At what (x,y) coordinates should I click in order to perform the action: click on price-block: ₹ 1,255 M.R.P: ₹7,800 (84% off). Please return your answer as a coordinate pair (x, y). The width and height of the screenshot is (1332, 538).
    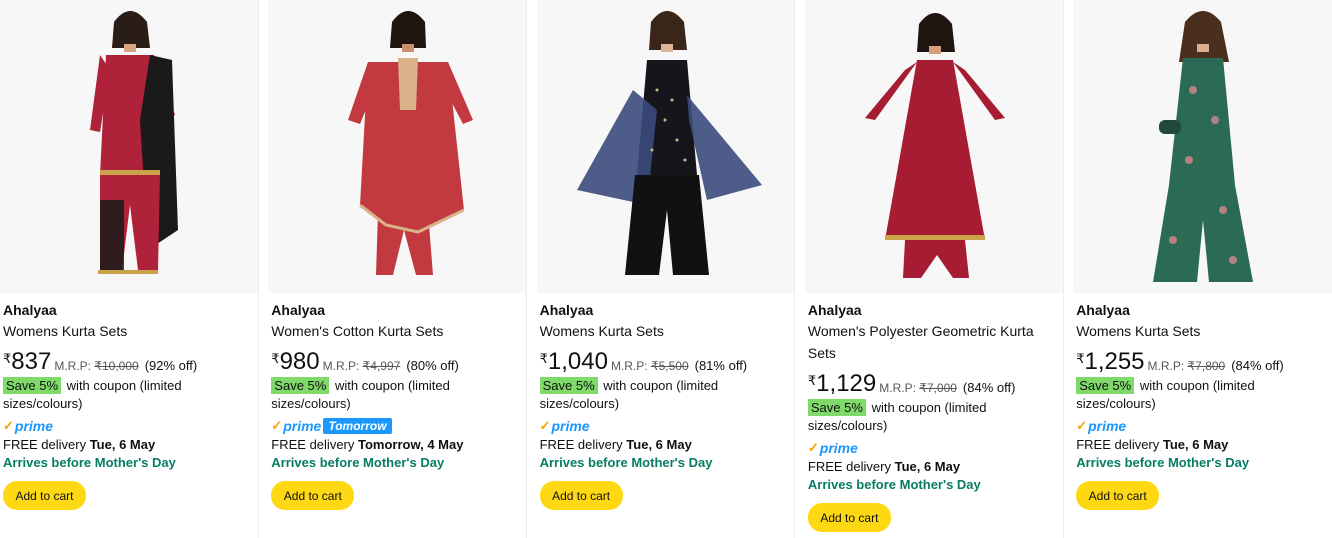
    Looking at the image, I should click on (1202, 362).